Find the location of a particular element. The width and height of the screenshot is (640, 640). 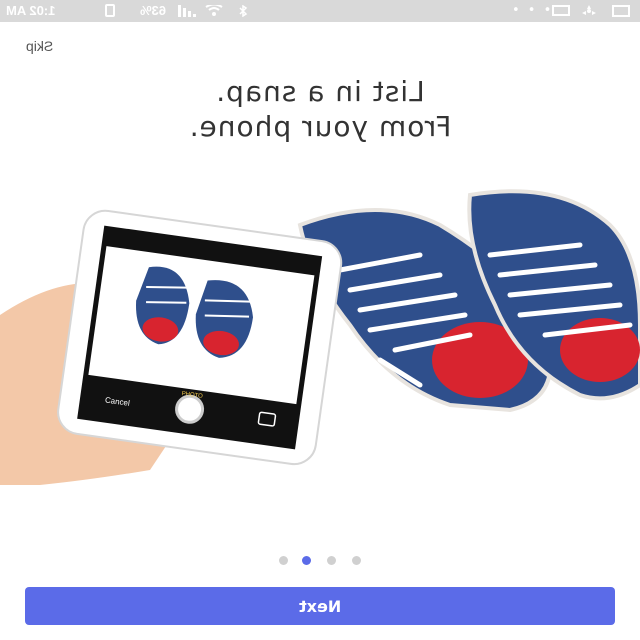

next-button-label: Next is located at coordinates (320, 606).